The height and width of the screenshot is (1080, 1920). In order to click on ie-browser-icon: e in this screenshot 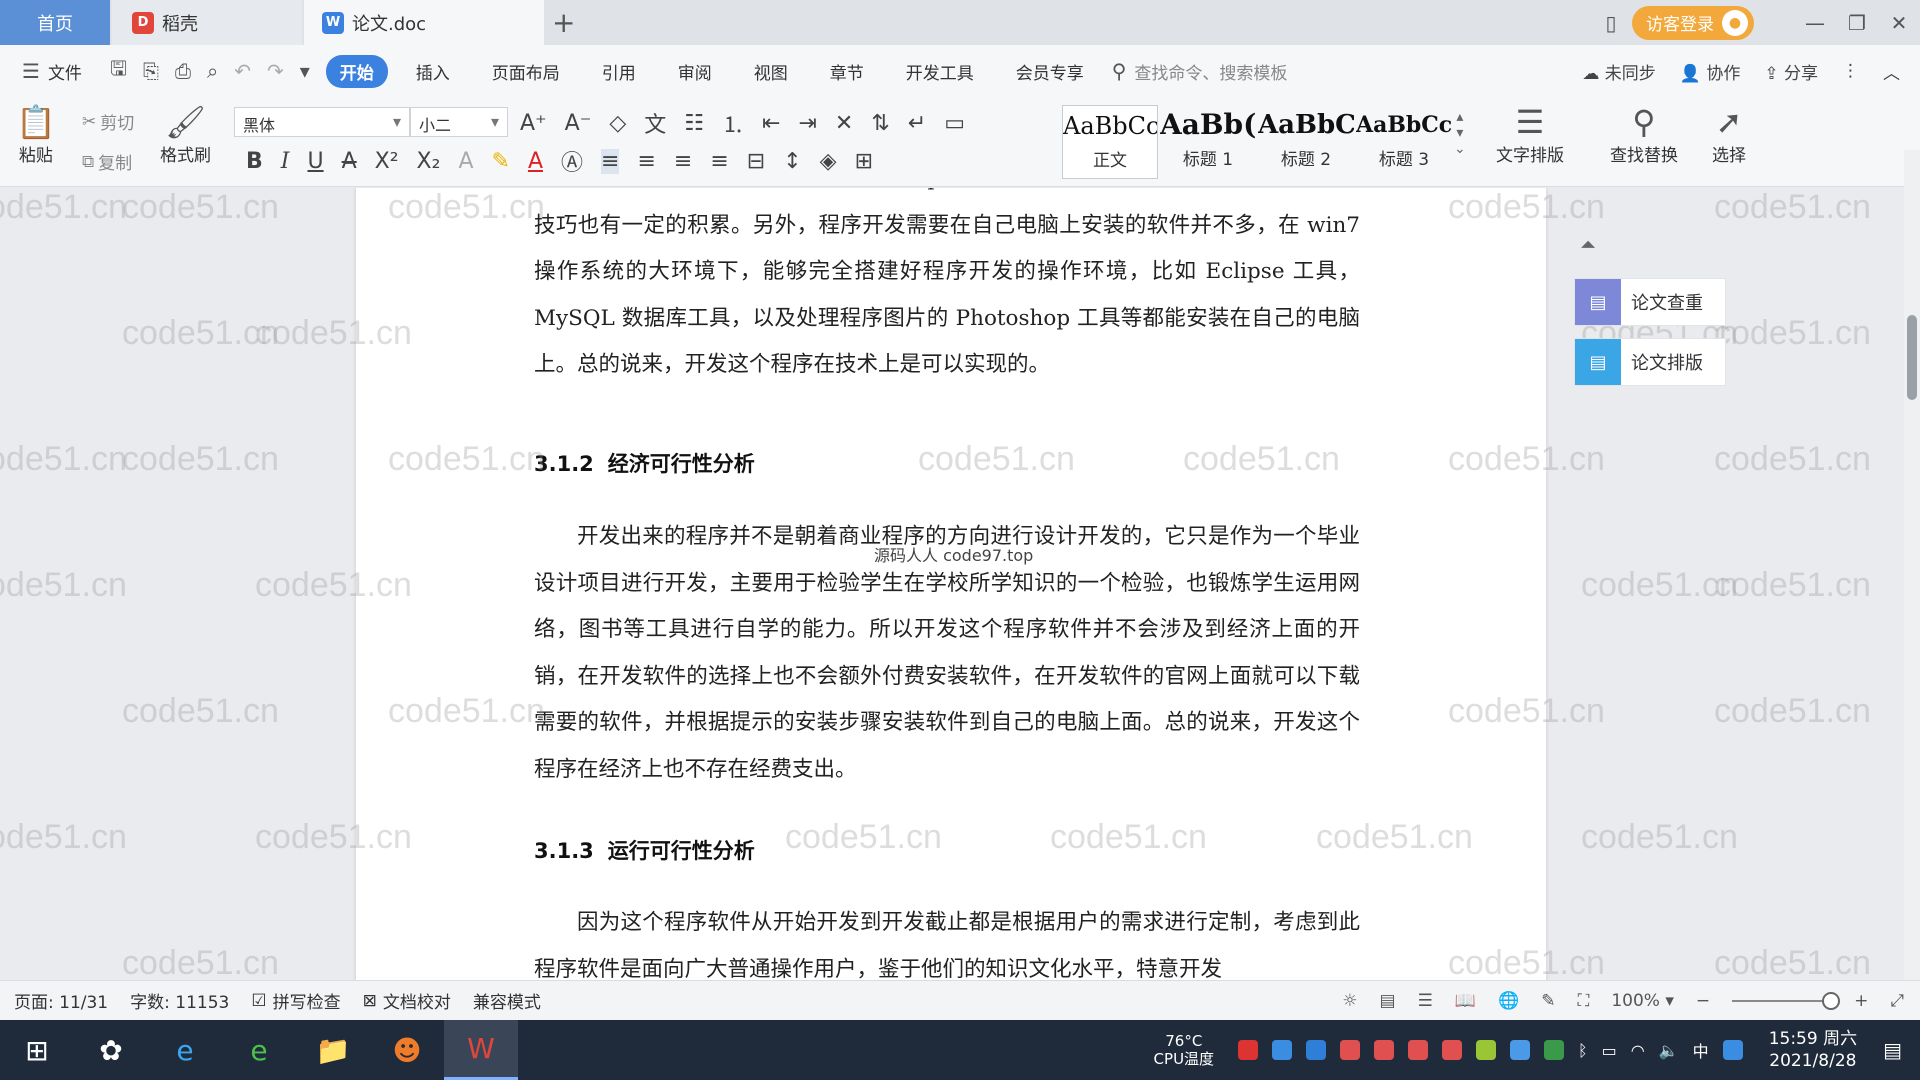, I will do `click(185, 1050)`.